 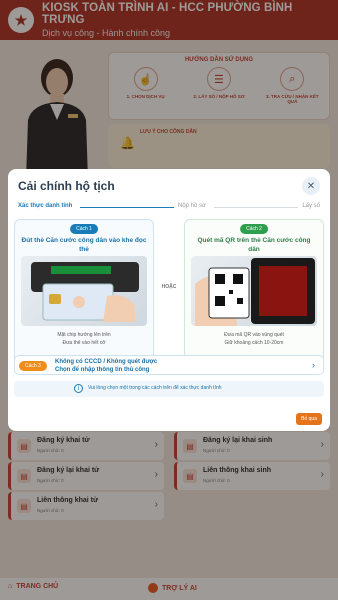 I want to click on option-badge: Cách 3, so click(x=33, y=366).